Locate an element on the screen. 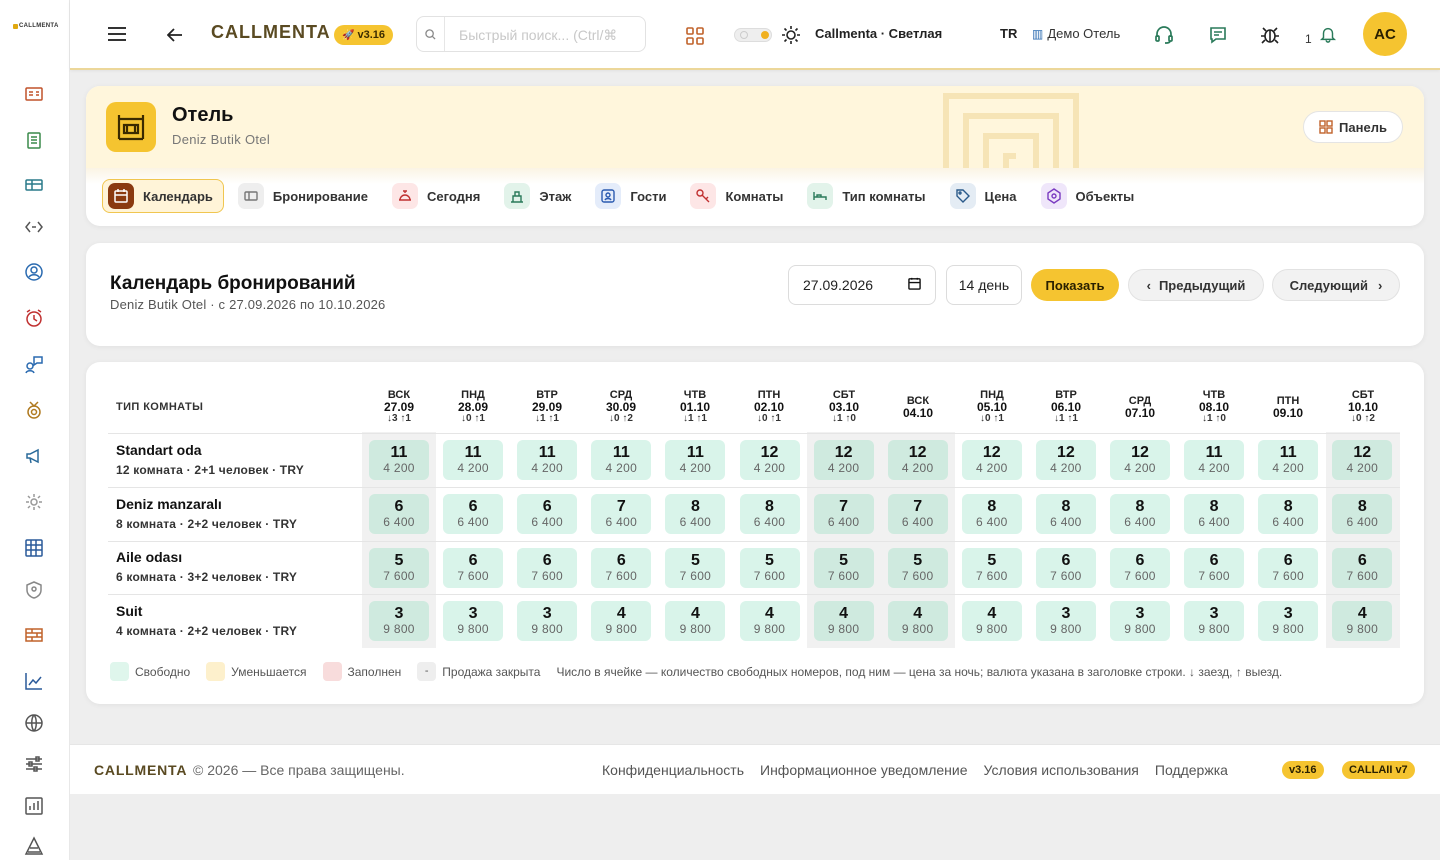 The image size is (1440, 860). days-count-select: 14 день is located at coordinates (984, 285).